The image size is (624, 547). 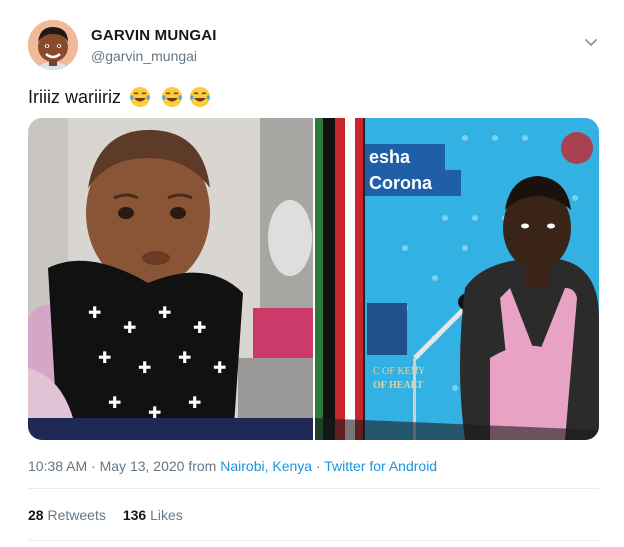 I want to click on tweet-source-link: Twitter for Android, so click(x=380, y=466).